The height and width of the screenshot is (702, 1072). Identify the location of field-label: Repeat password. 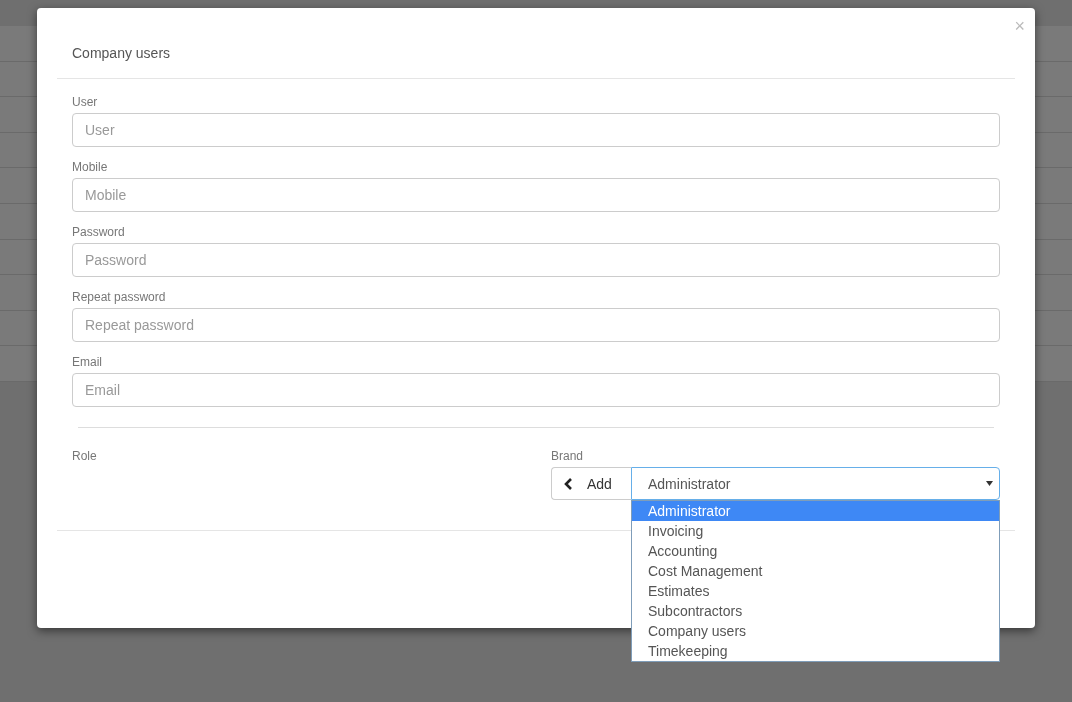
(119, 297).